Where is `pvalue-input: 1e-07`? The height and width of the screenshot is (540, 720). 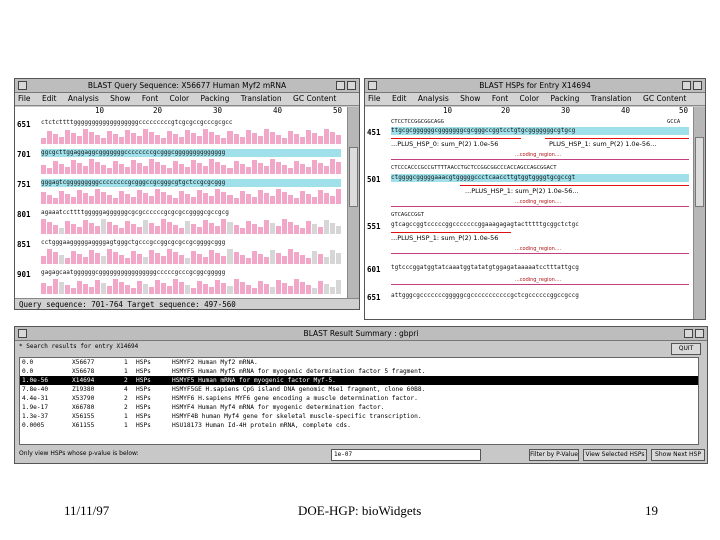 pvalue-input: 1e-07 is located at coordinates (406, 455).